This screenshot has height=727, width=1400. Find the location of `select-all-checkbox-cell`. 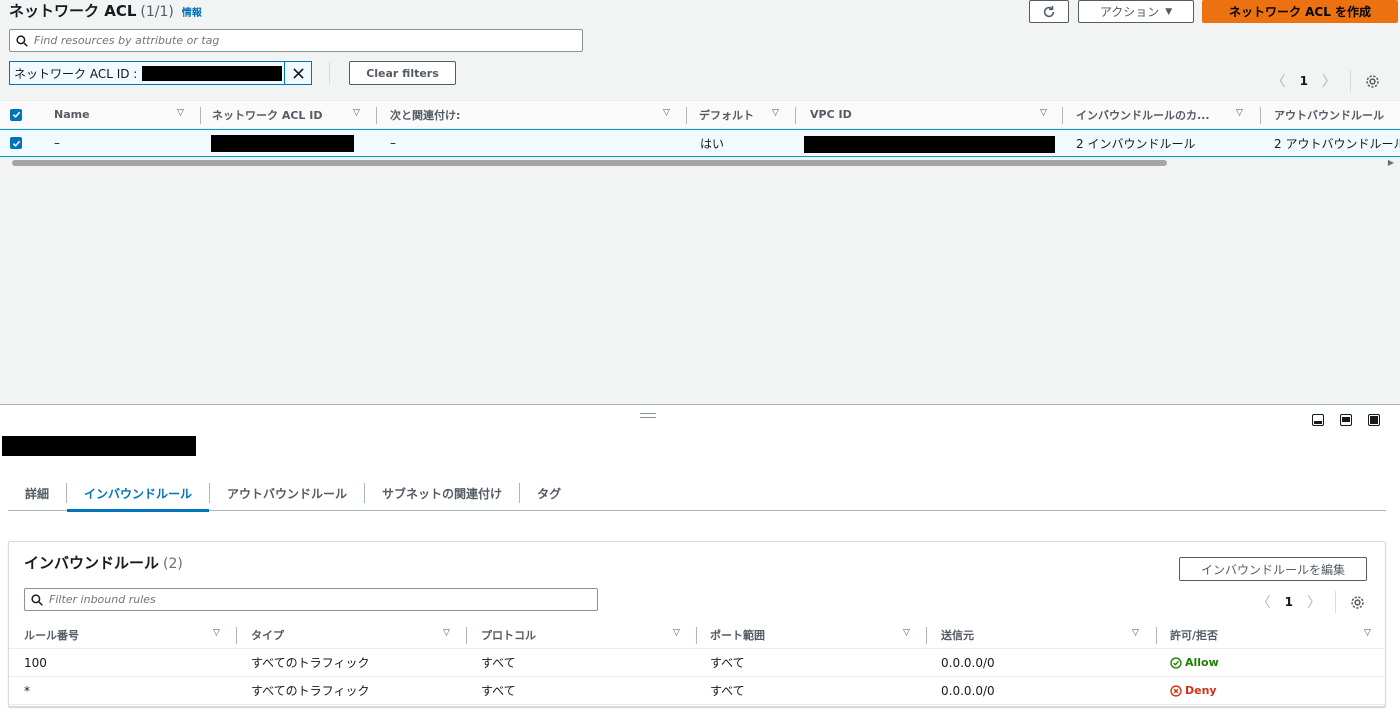

select-all-checkbox-cell is located at coordinates (16, 114).